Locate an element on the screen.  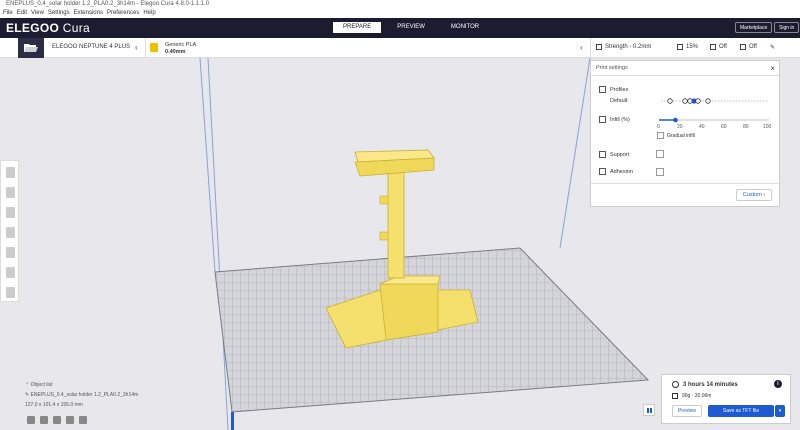
menu-help: Help is located at coordinates (149, 13).